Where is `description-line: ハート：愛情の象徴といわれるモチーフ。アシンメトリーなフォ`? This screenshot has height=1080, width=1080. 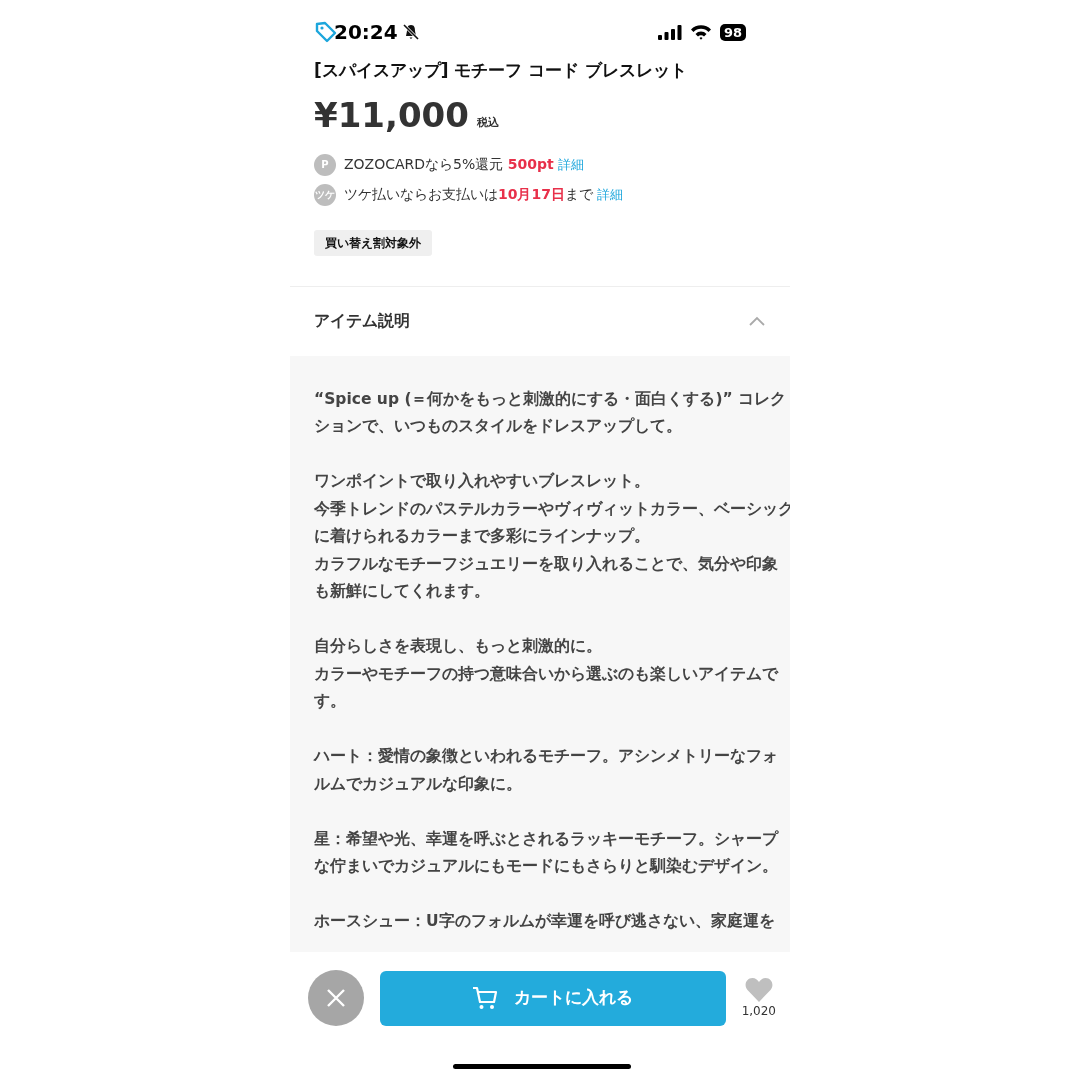 description-line: ハート：愛情の象徴といわれるモチーフ。アシンメトリーなフォ is located at coordinates (546, 756).